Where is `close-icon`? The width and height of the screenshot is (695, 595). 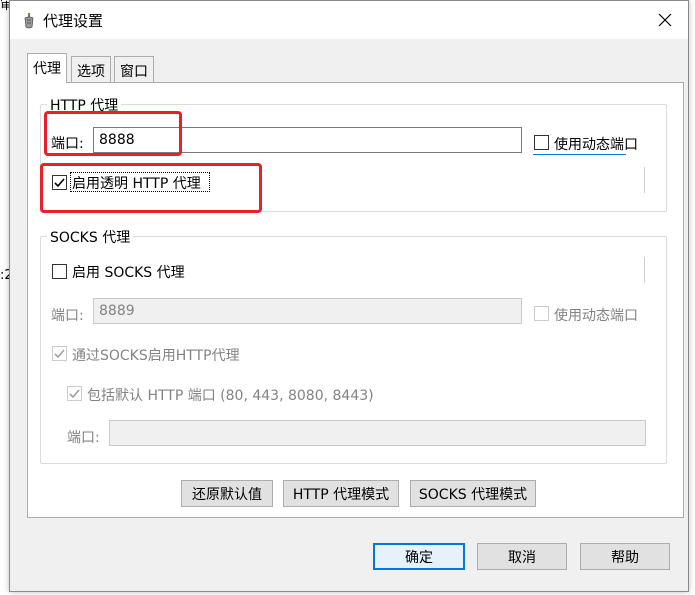
close-icon is located at coordinates (665, 20).